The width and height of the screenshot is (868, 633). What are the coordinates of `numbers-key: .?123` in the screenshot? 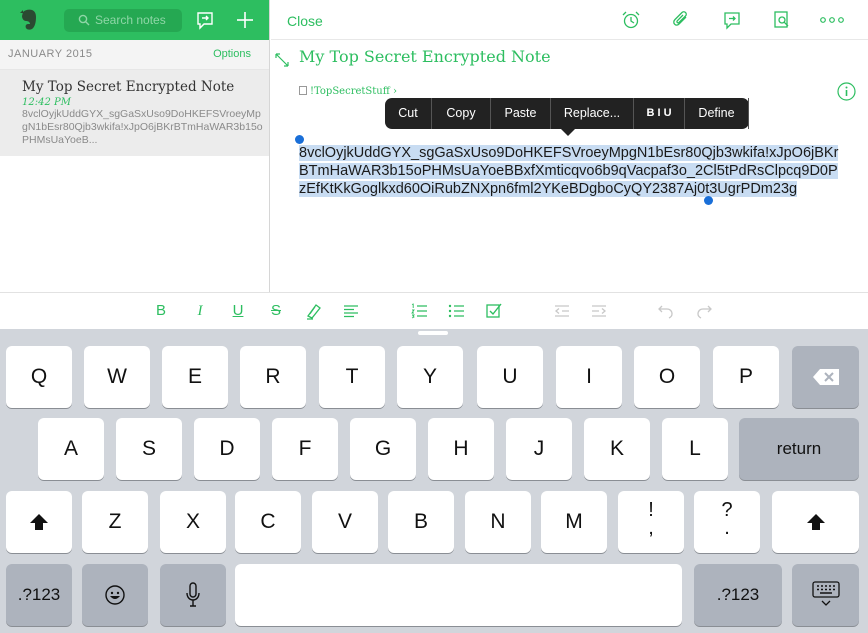 It's located at (39, 595).